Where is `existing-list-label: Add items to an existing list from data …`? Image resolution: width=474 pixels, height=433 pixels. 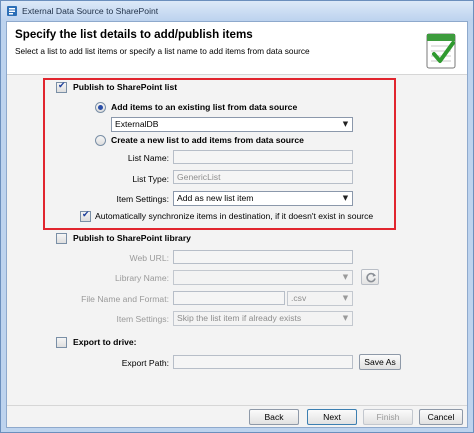 existing-list-label: Add items to an existing list from data … is located at coordinates (204, 107).